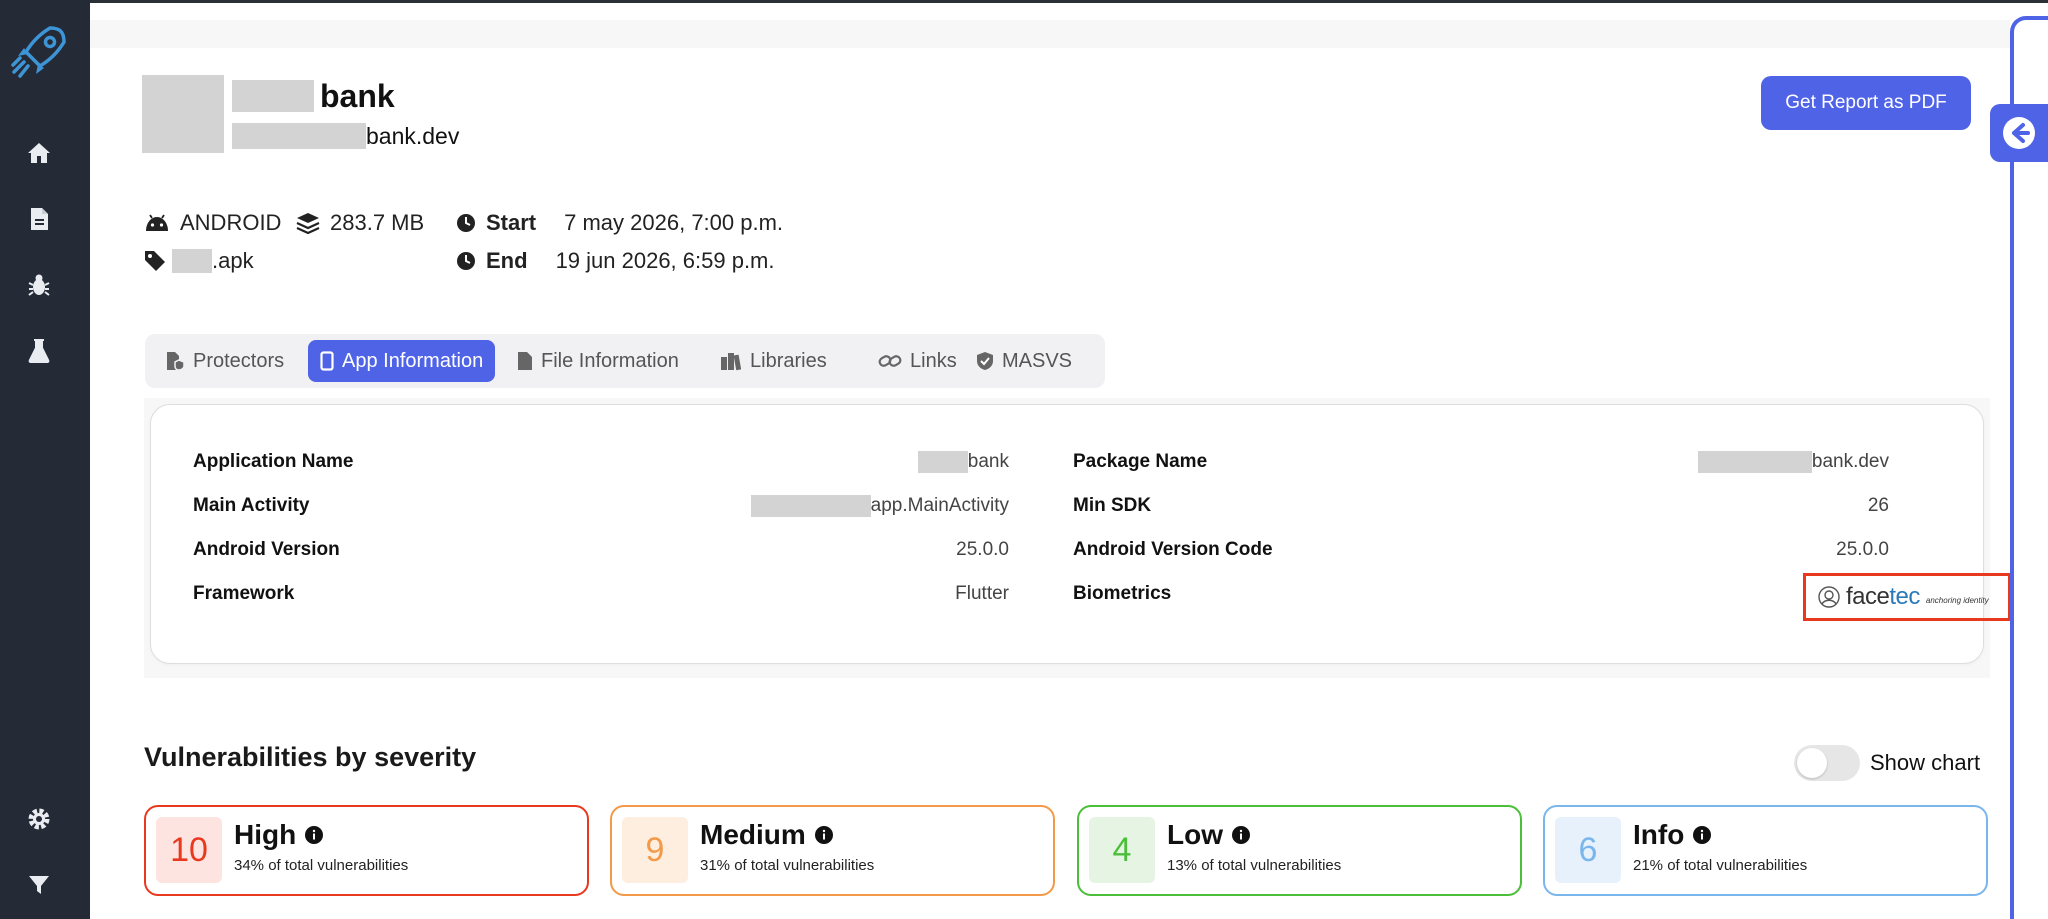  I want to click on settings-gear-icon, so click(39, 819).